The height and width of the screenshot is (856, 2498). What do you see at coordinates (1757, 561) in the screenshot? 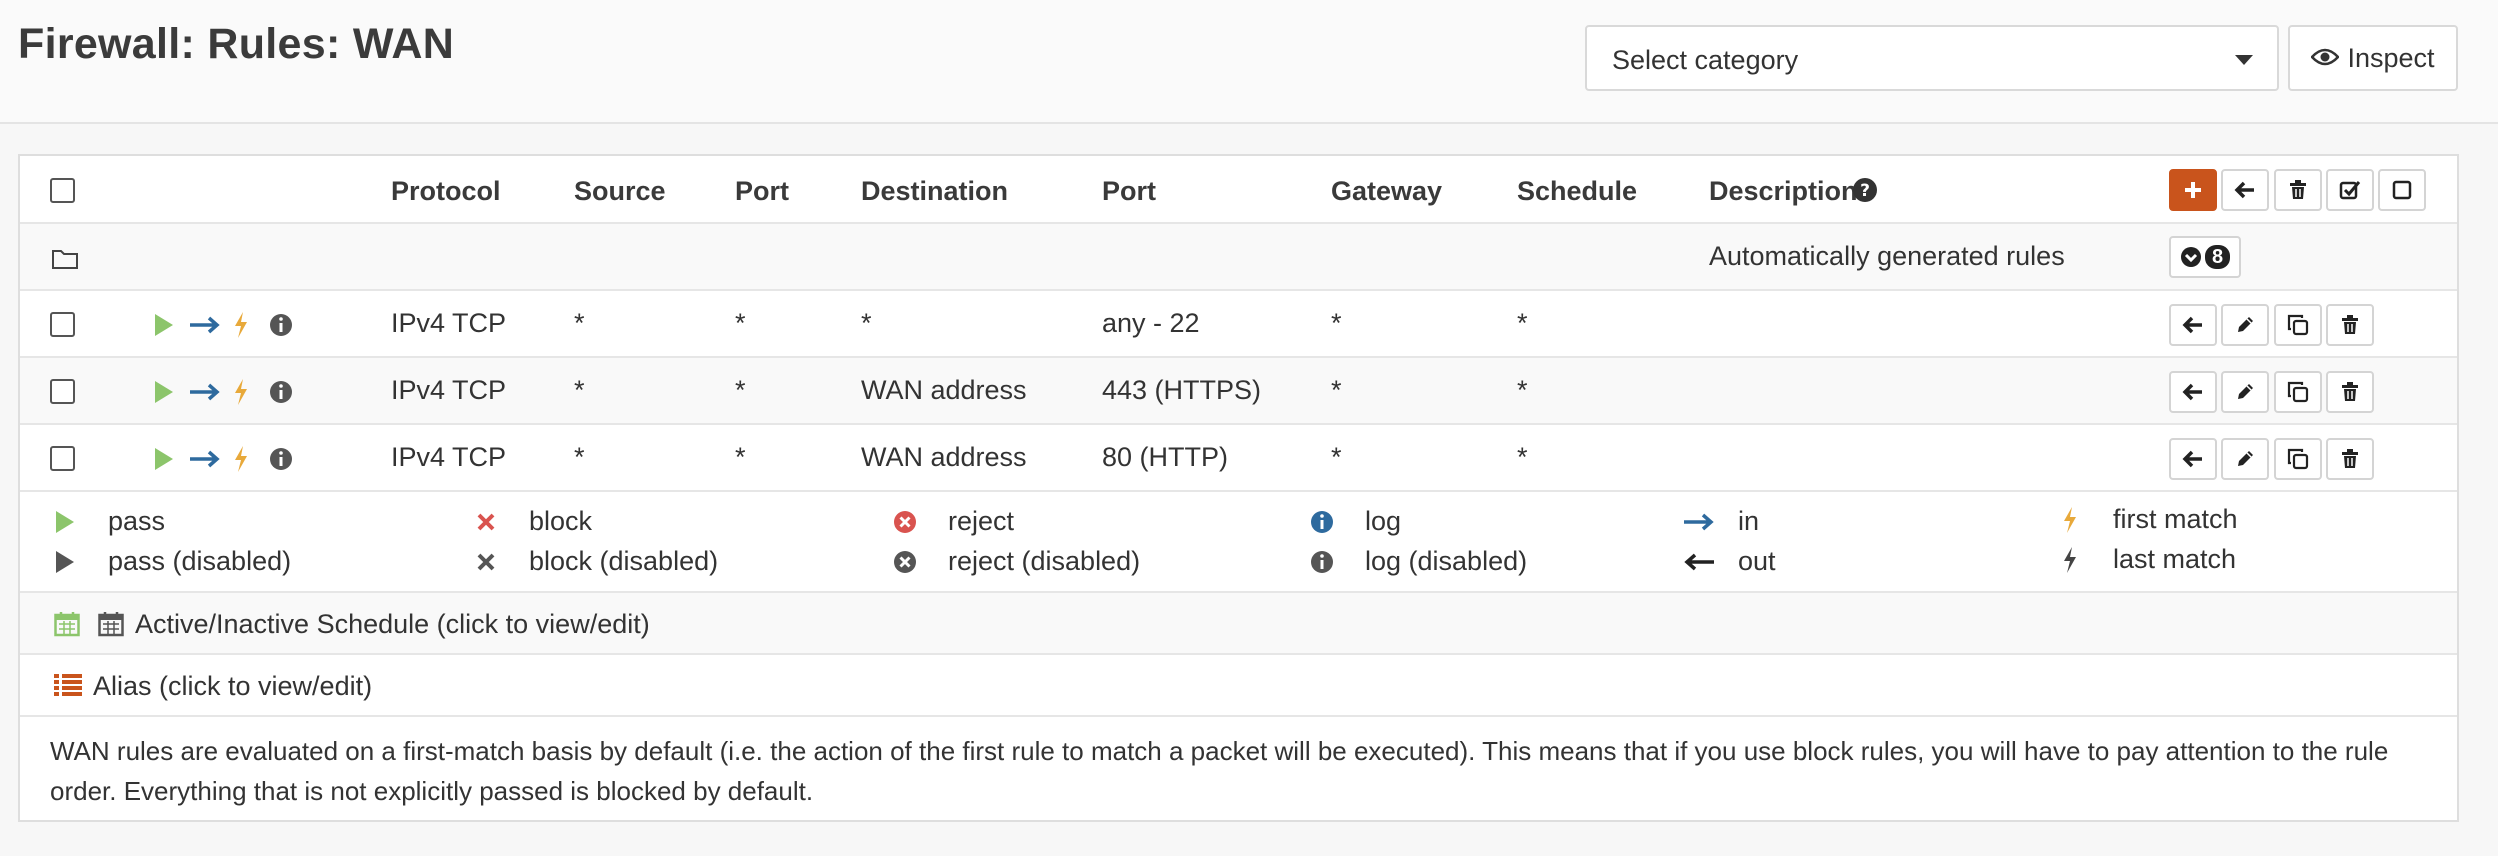
I see `legend-out-label: out` at bounding box center [1757, 561].